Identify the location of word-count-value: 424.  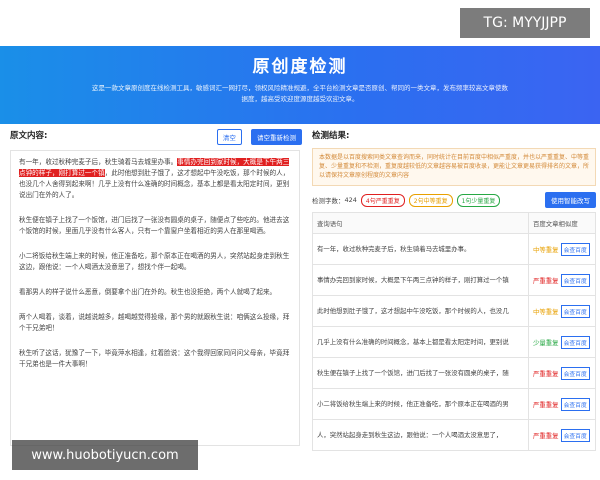
(350, 200).